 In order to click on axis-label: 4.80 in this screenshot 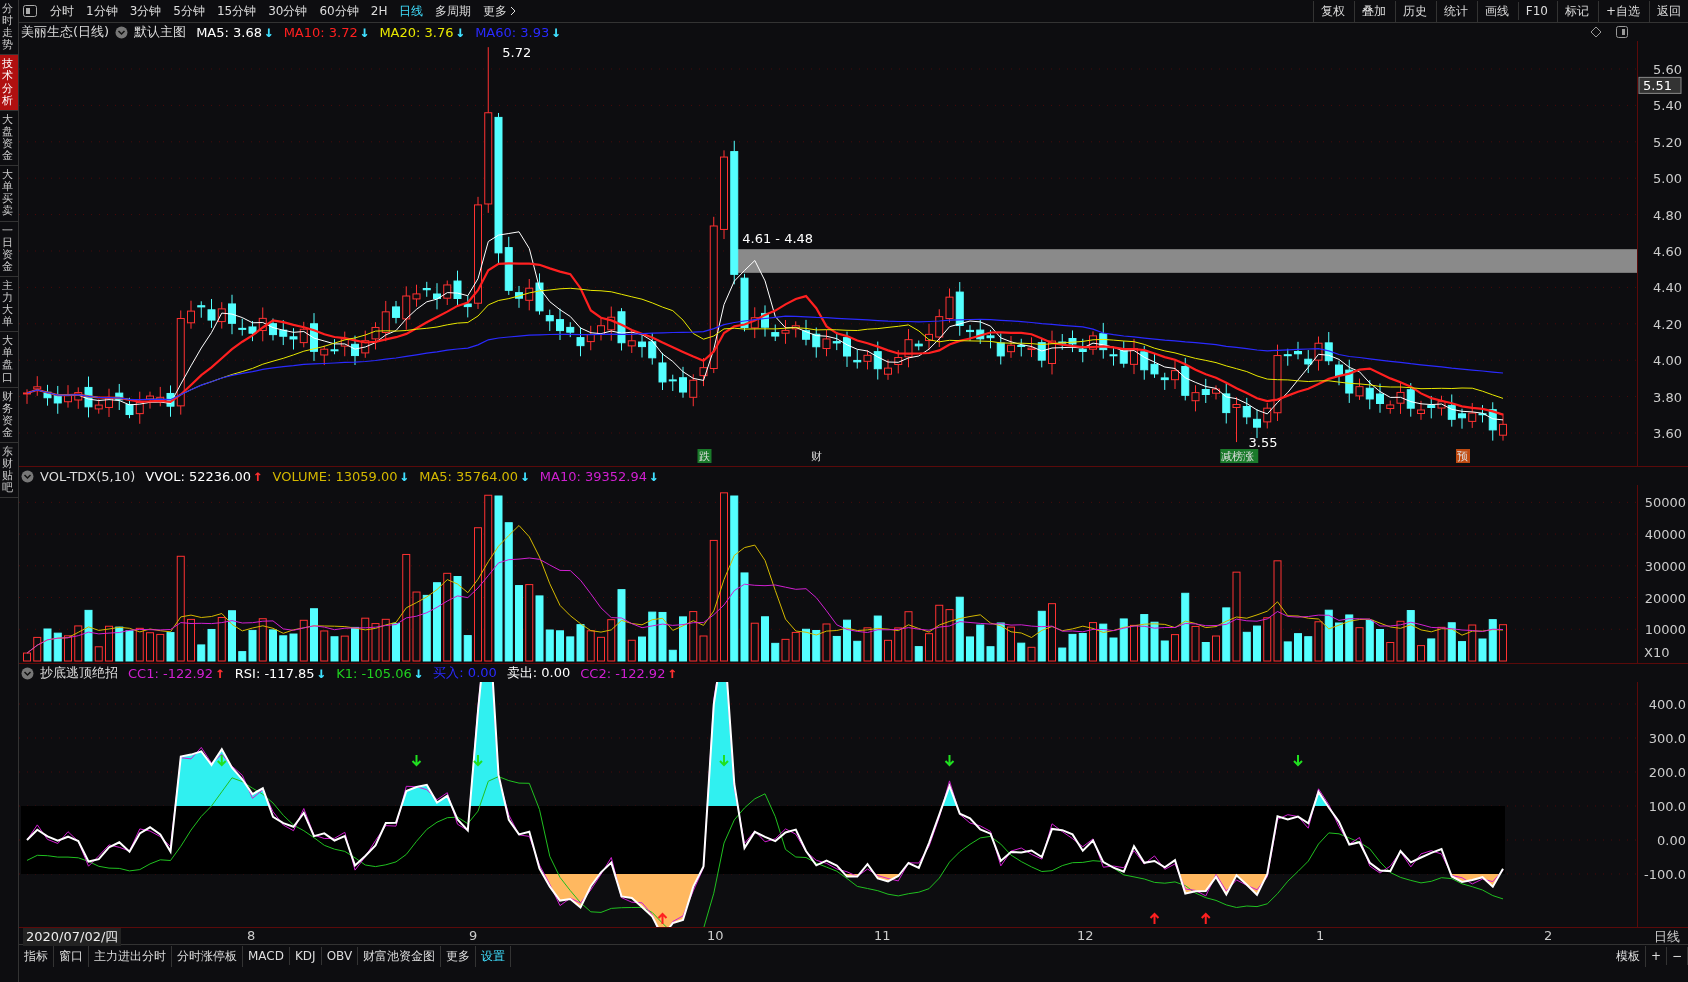, I will do `click(1667, 215)`.